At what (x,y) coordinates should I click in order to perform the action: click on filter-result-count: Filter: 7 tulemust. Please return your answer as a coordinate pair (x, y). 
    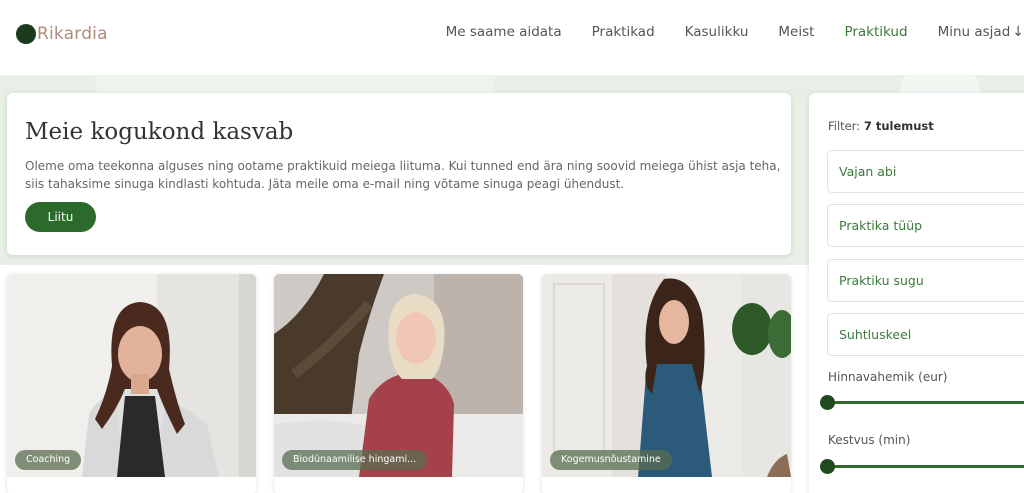
    Looking at the image, I should click on (881, 126).